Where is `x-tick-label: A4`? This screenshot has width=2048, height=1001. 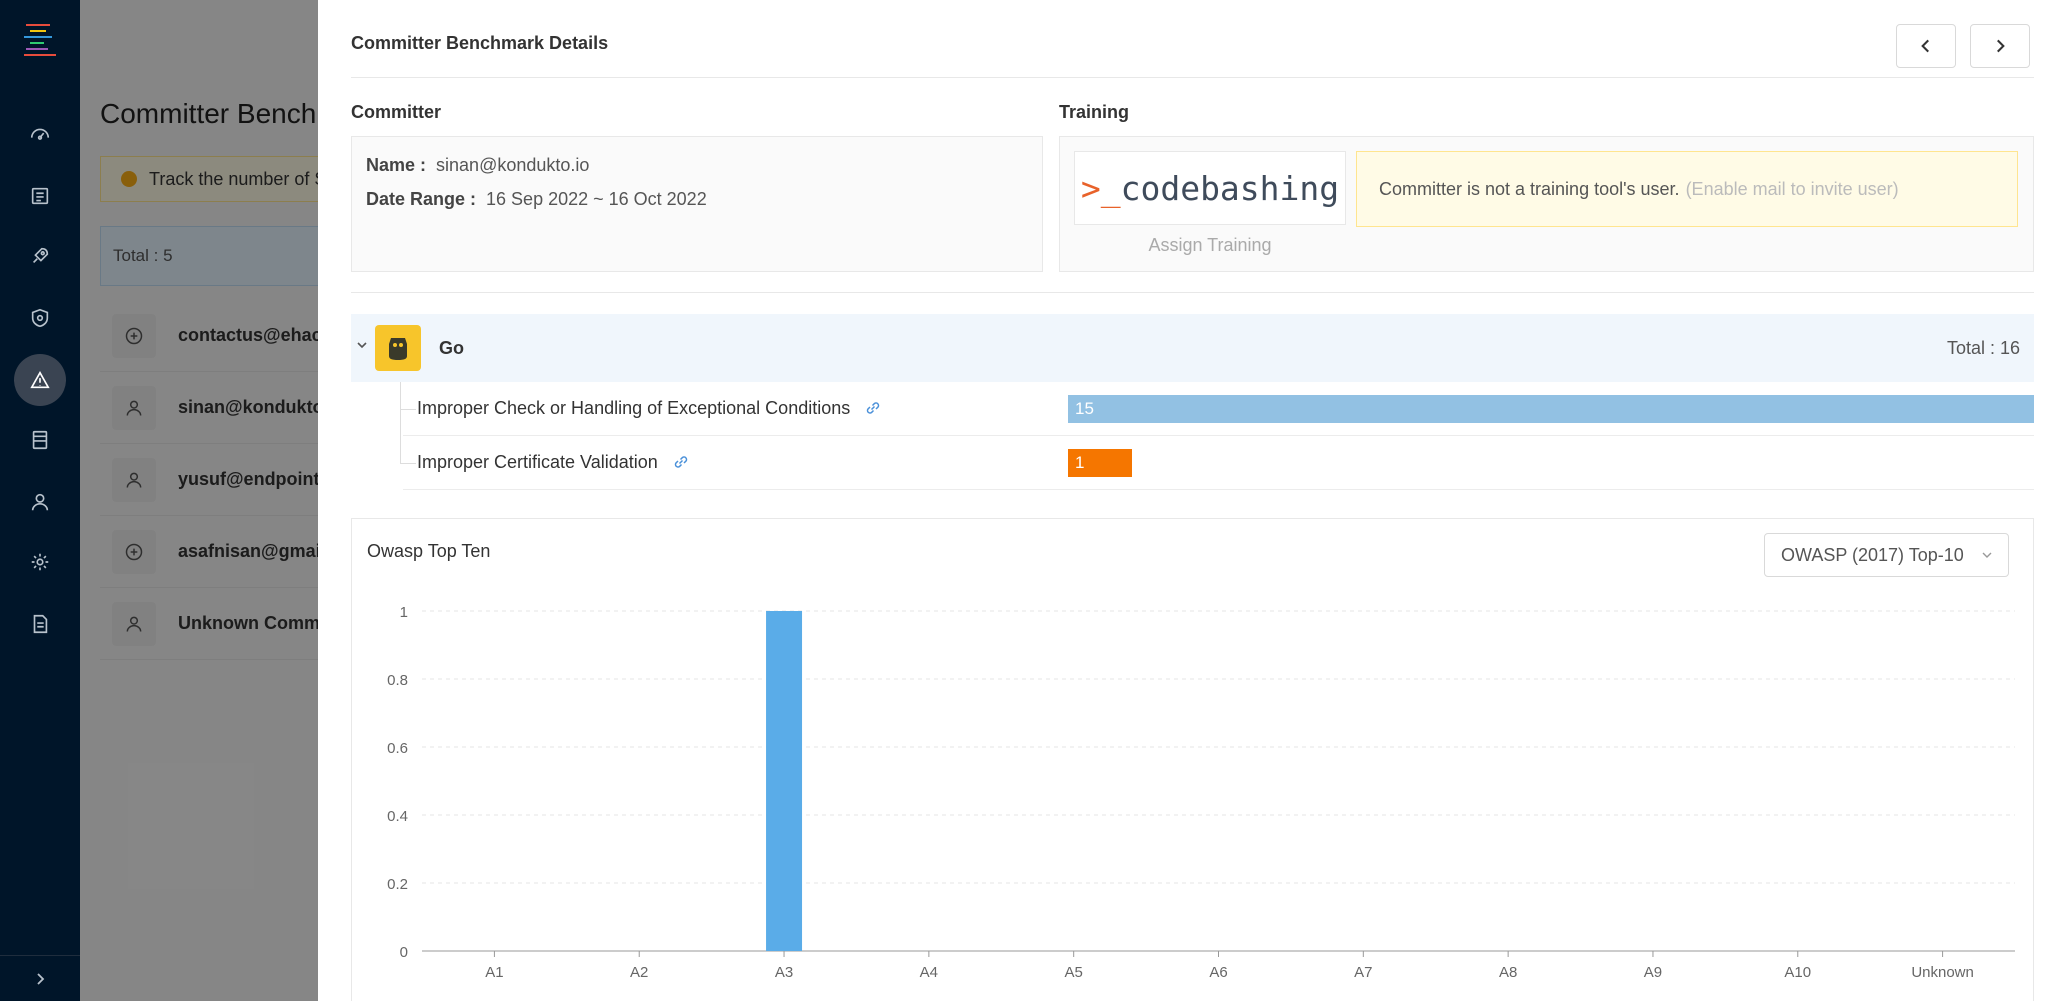 x-tick-label: A4 is located at coordinates (929, 972).